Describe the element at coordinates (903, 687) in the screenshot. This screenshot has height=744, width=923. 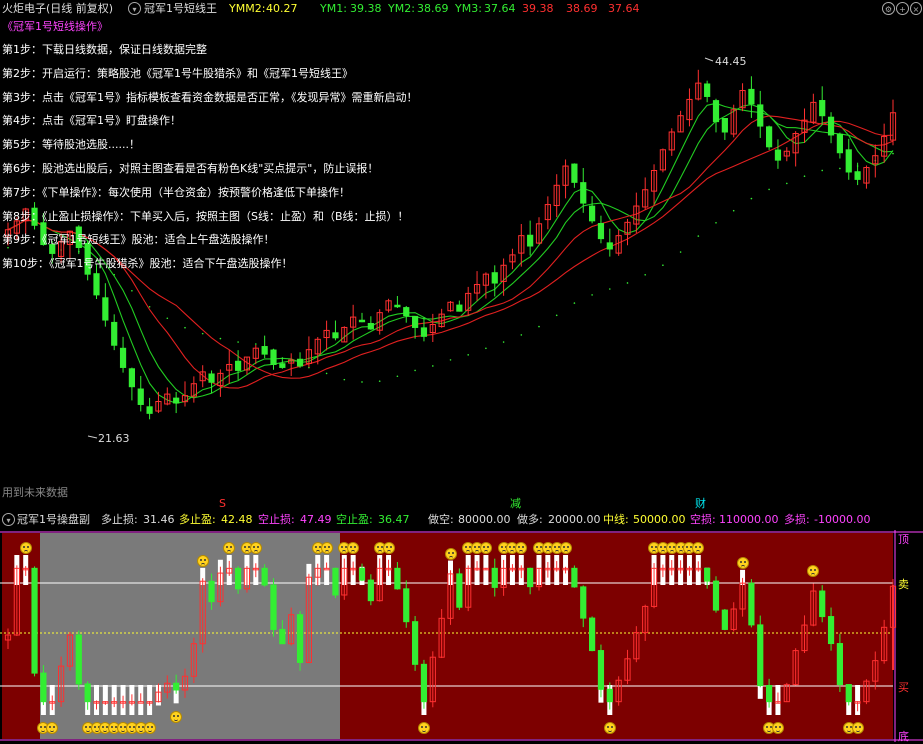
I see `label-buy: 买` at that location.